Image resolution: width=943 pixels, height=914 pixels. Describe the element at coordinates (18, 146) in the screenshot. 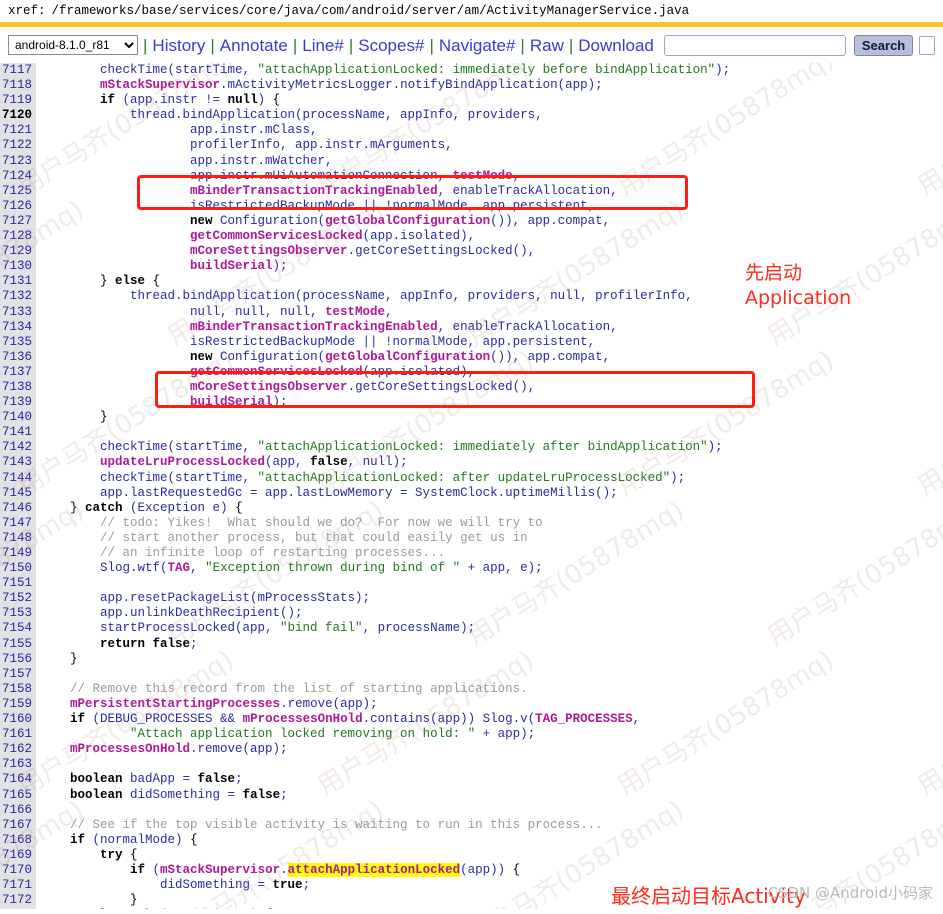

I see `line-number: 7122` at that location.